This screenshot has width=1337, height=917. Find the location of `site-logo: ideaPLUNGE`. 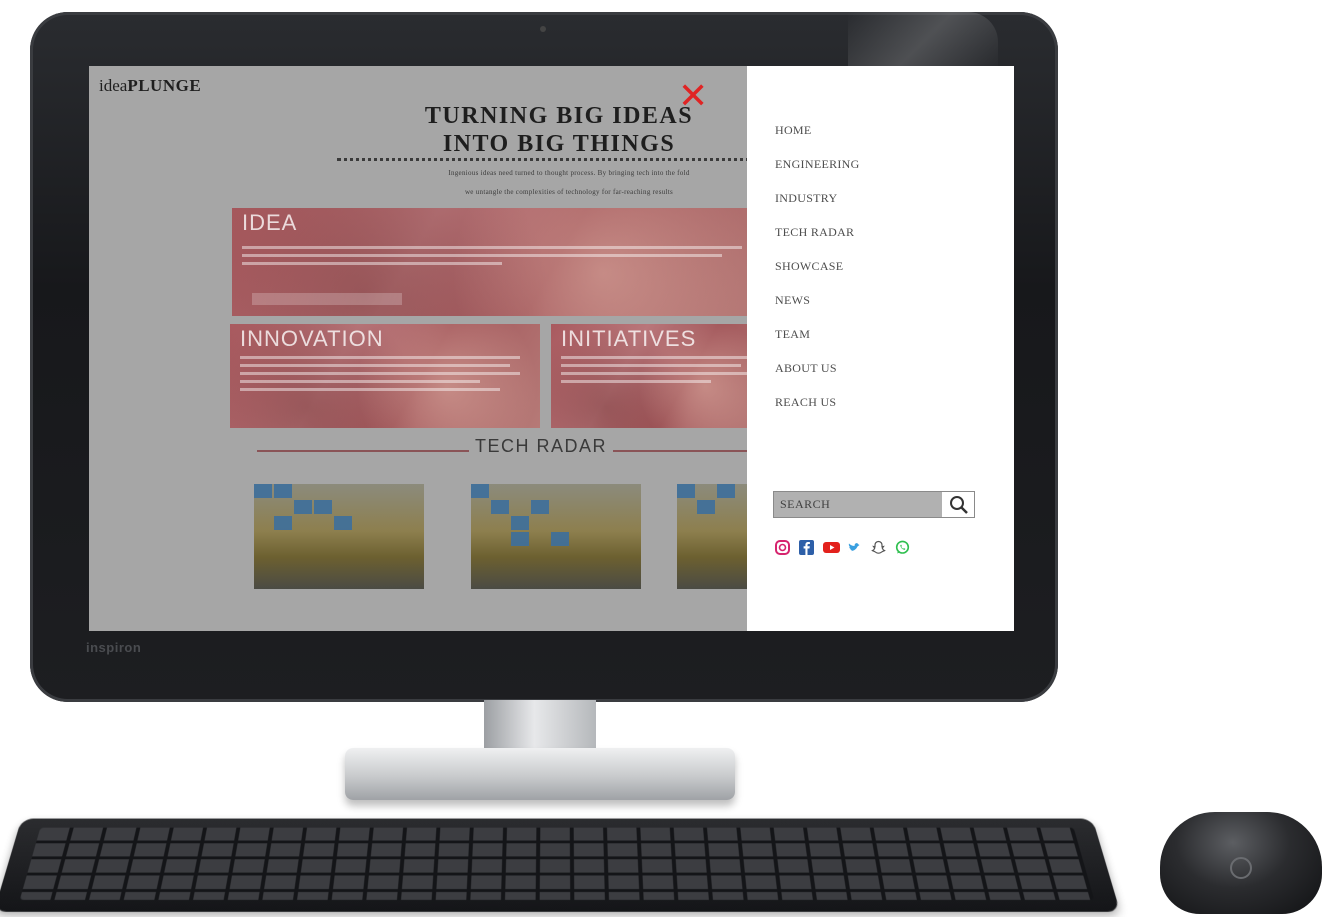

site-logo: ideaPLUNGE is located at coordinates (150, 86).